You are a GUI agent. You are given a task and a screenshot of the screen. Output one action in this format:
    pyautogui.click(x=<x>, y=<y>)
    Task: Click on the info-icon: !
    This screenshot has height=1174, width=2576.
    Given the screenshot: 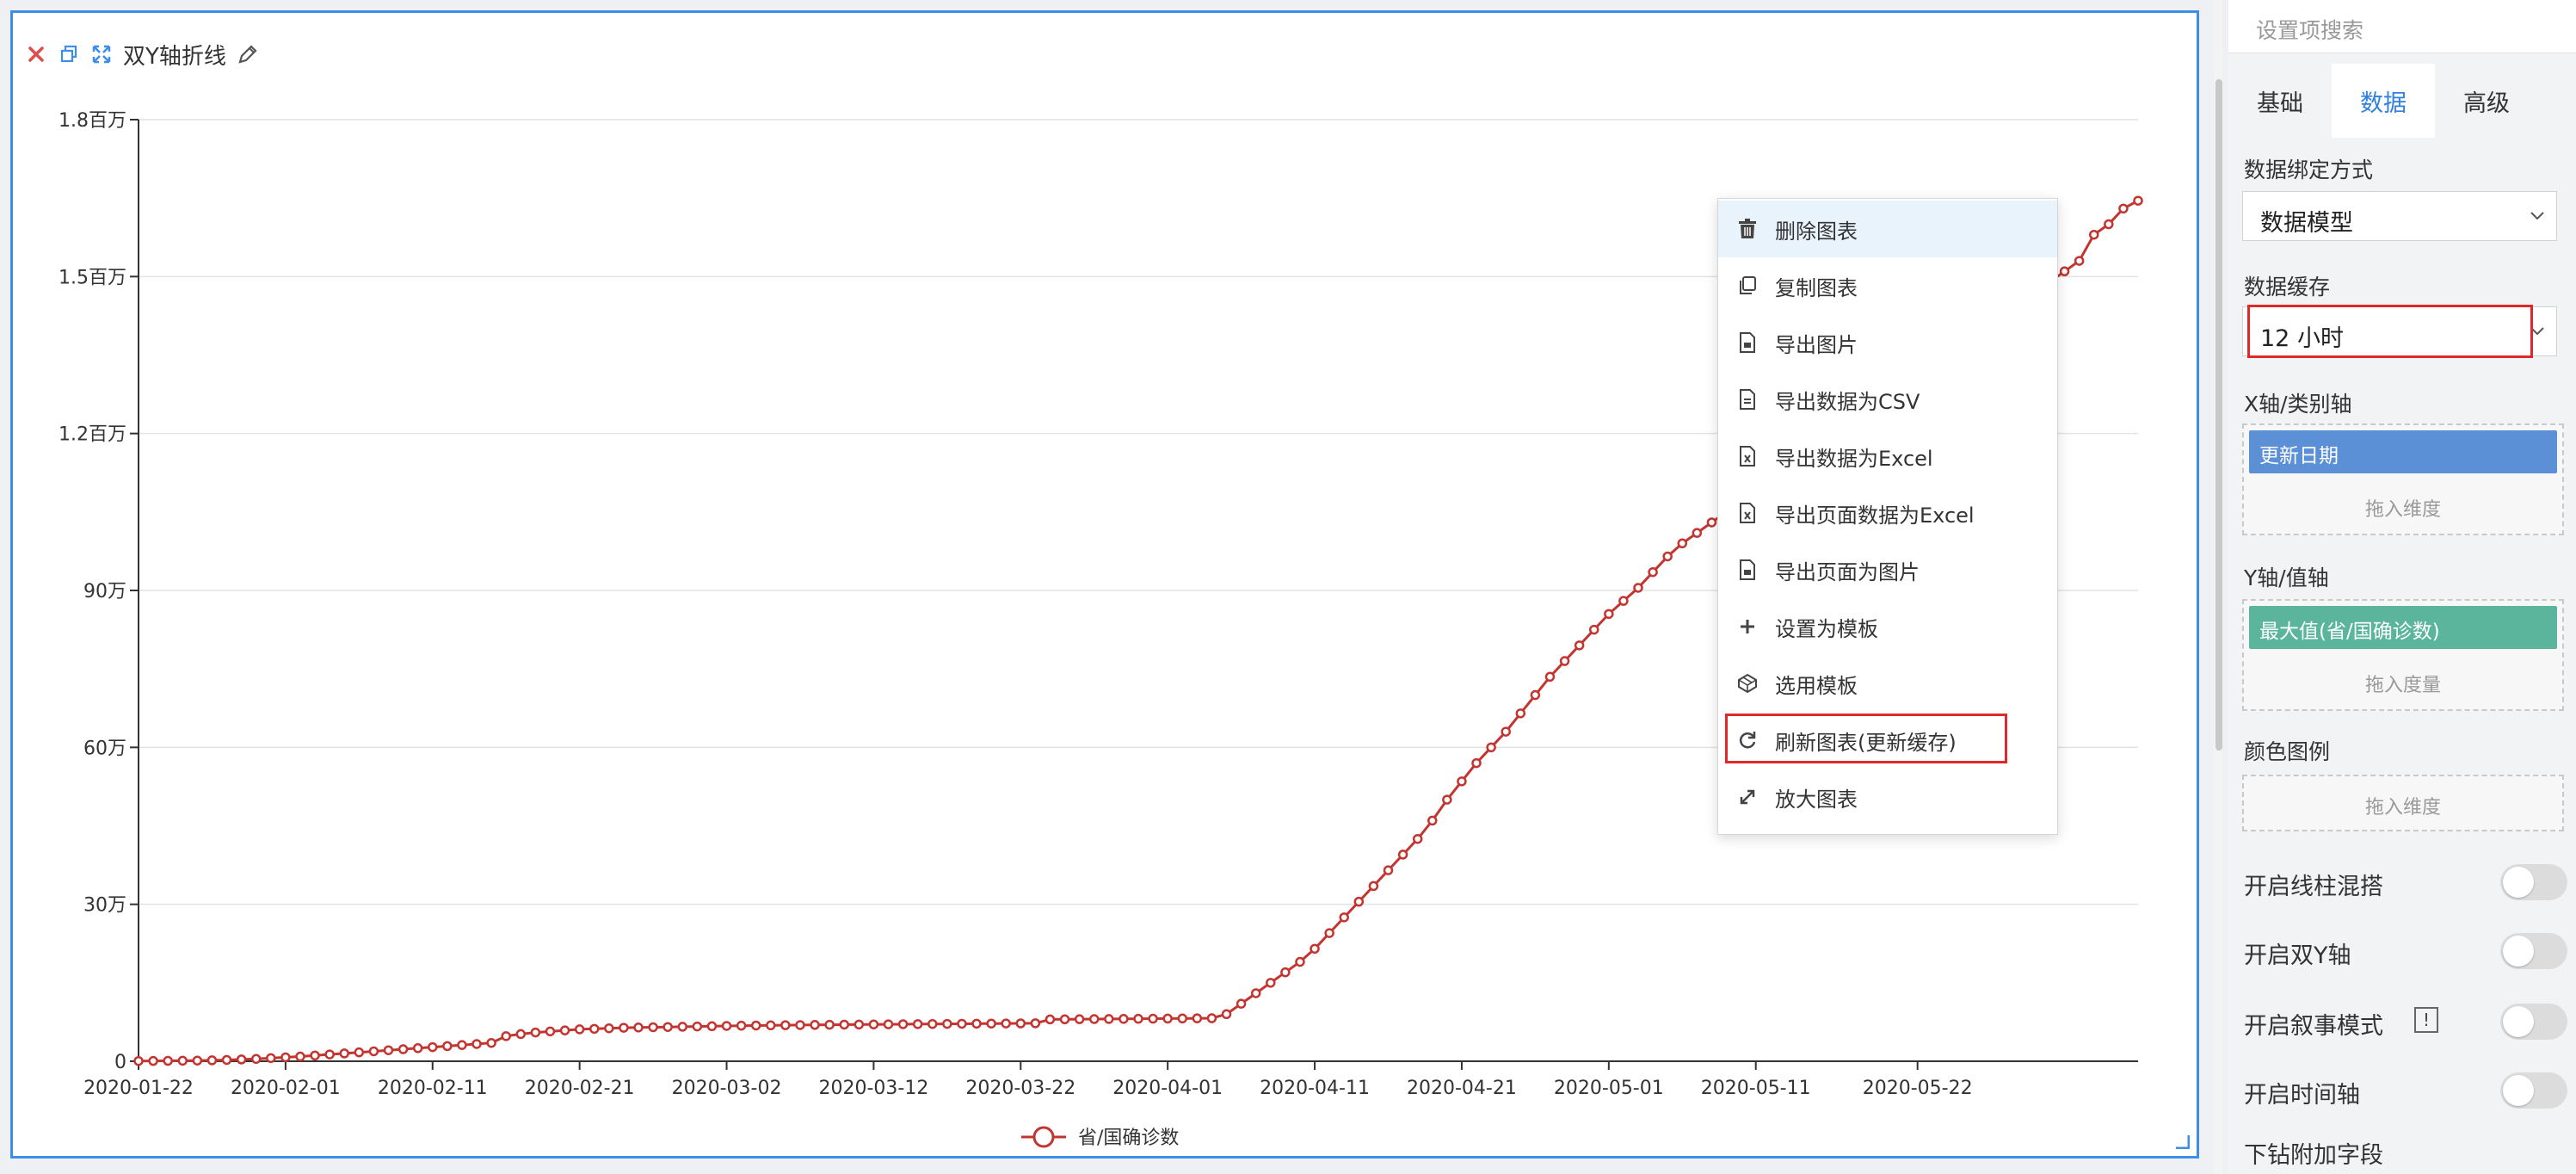 What is the action you would take?
    pyautogui.click(x=2426, y=1020)
    